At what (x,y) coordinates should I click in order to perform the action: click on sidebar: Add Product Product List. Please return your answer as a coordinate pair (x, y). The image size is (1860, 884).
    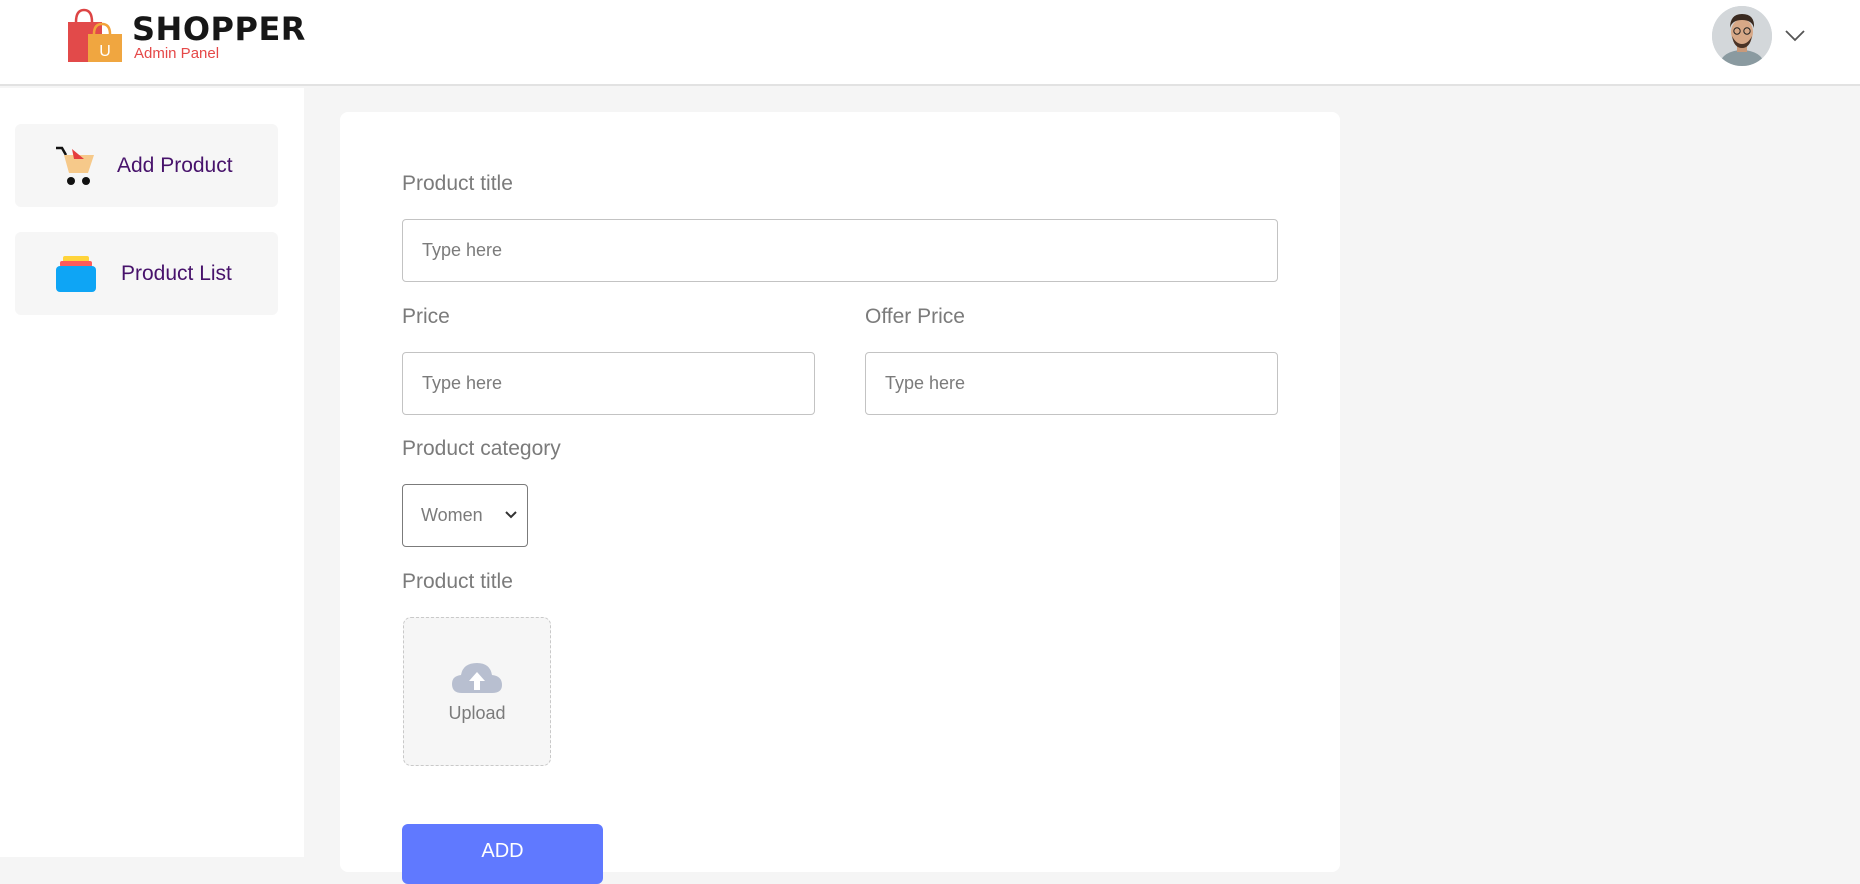
    Looking at the image, I should click on (152, 472).